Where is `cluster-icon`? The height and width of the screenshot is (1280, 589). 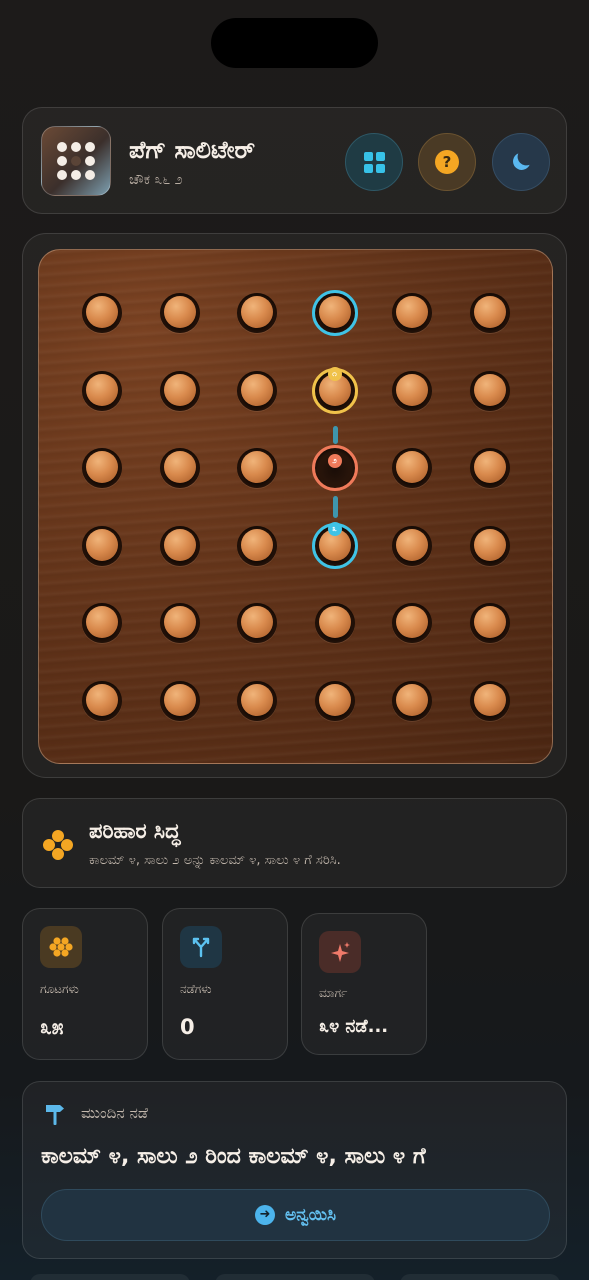 cluster-icon is located at coordinates (58, 845).